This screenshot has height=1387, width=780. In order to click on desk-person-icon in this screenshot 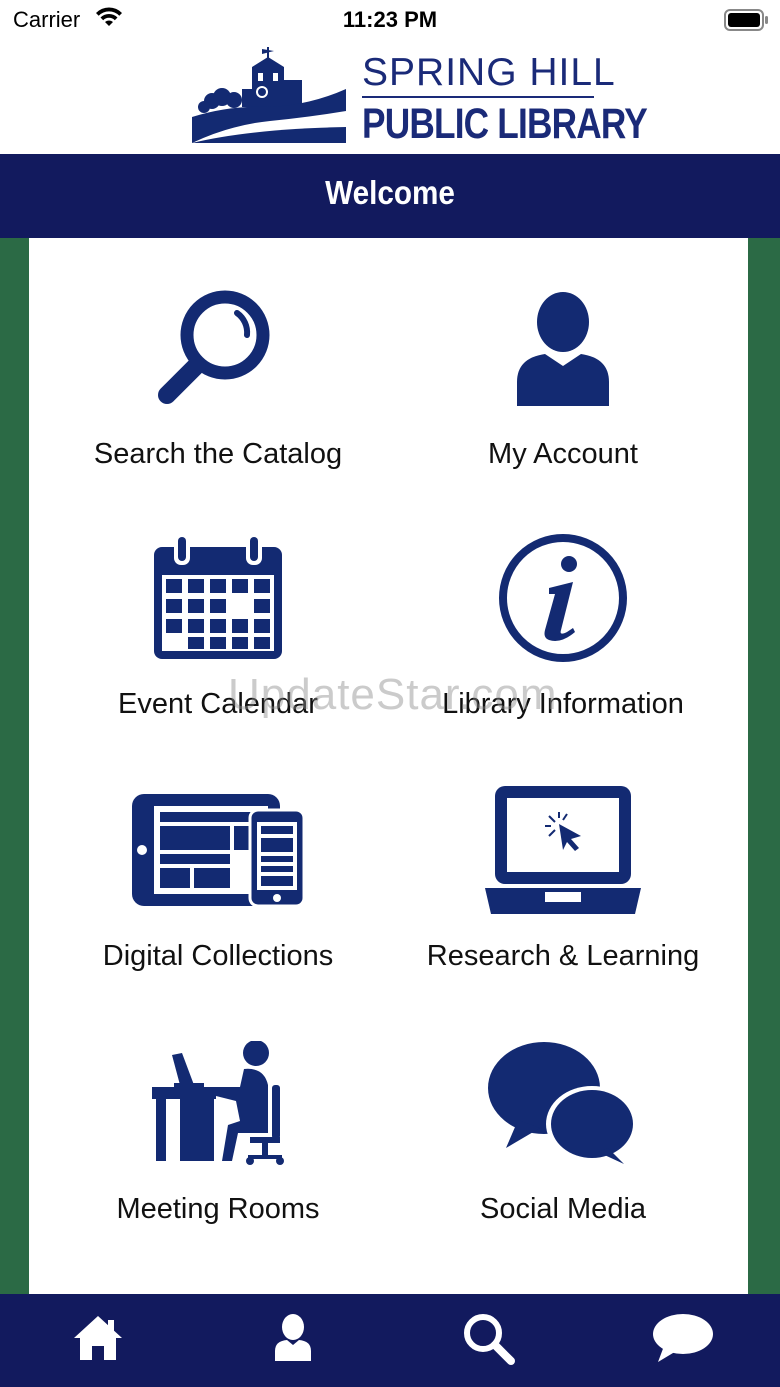, I will do `click(218, 1103)`.